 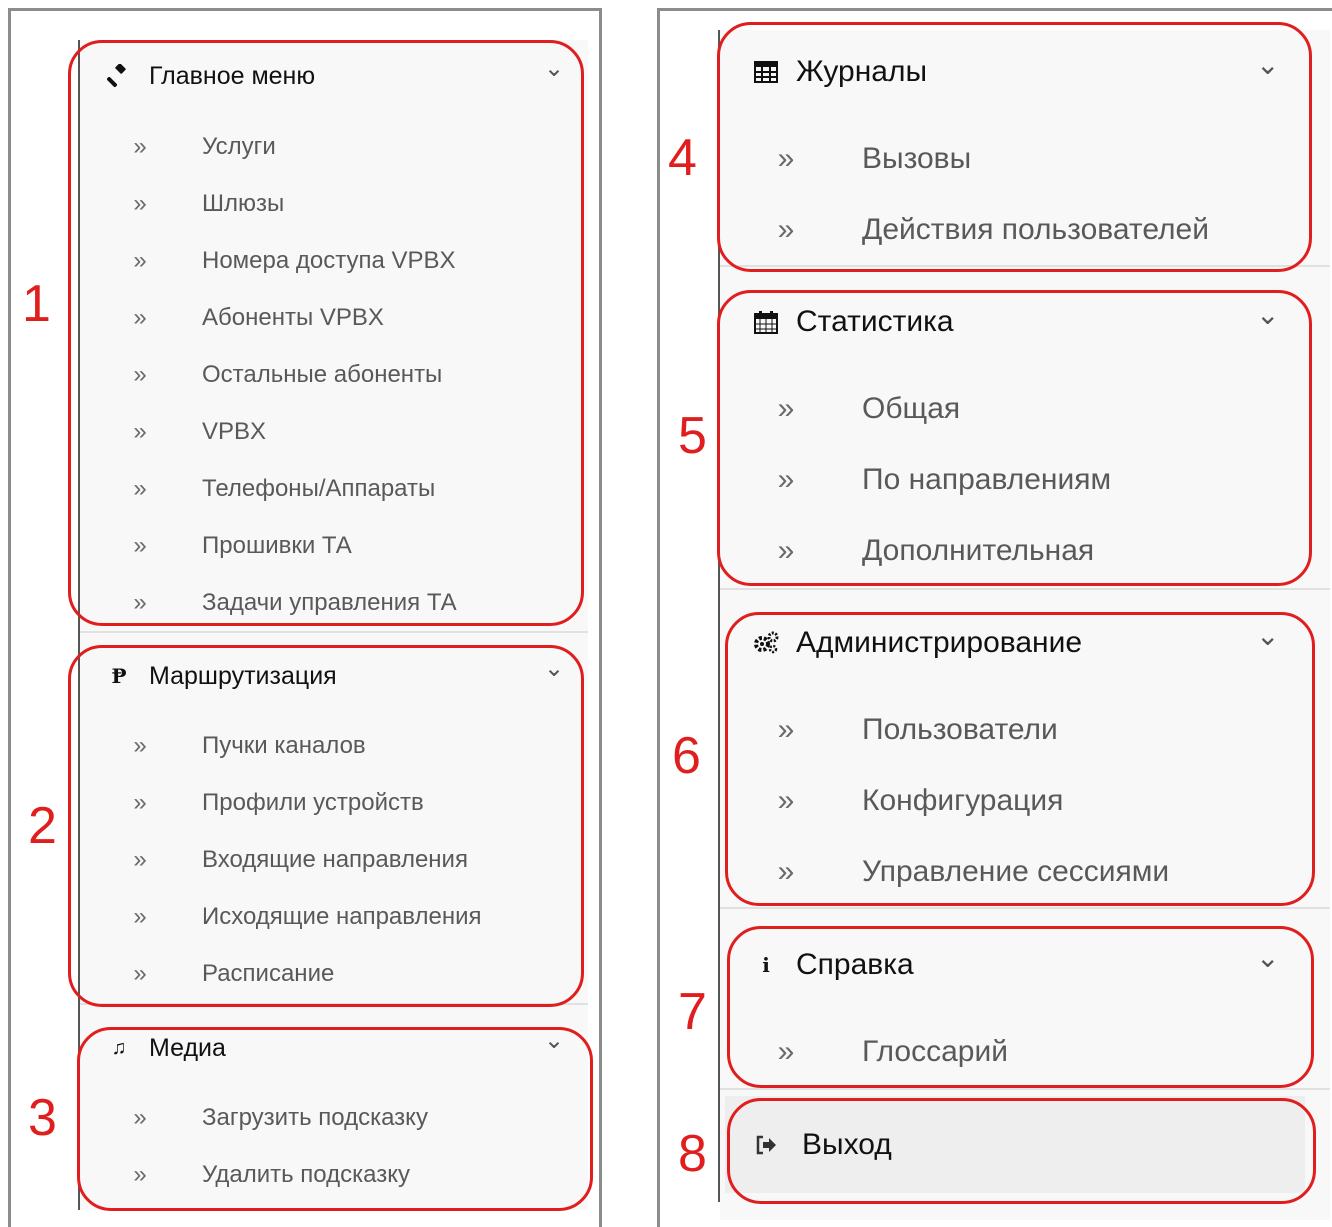 What do you see at coordinates (42, 826) in the screenshot?
I see `annotation-number: 2` at bounding box center [42, 826].